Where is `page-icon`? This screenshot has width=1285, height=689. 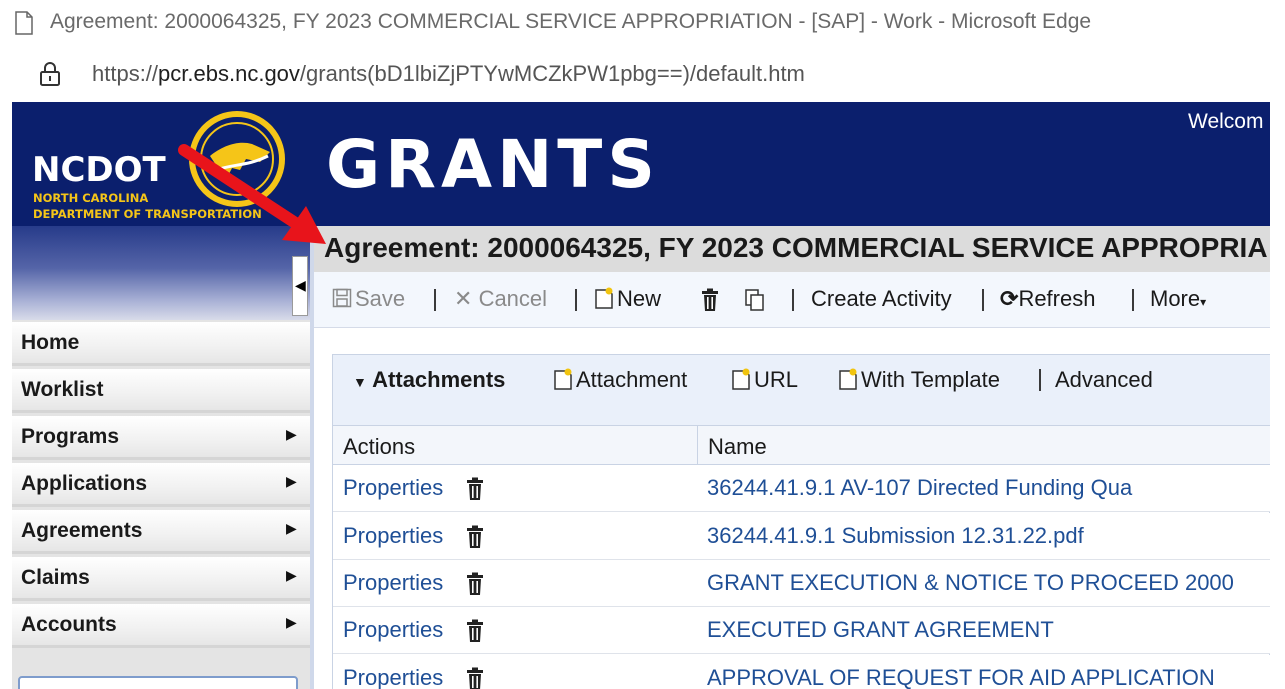 page-icon is located at coordinates (24, 23).